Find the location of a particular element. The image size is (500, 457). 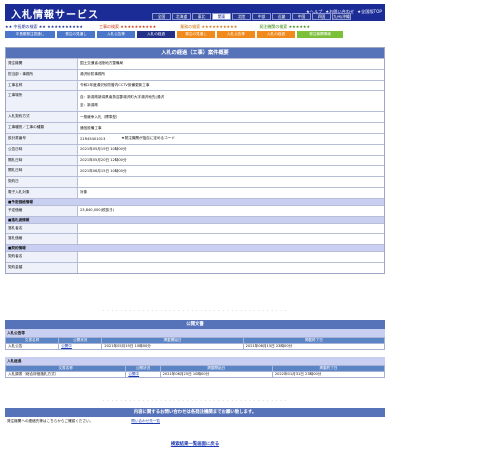

contact-title: 内容に関するお問い合わせは各発注機関までお願い致します。 is located at coordinates (195, 412).